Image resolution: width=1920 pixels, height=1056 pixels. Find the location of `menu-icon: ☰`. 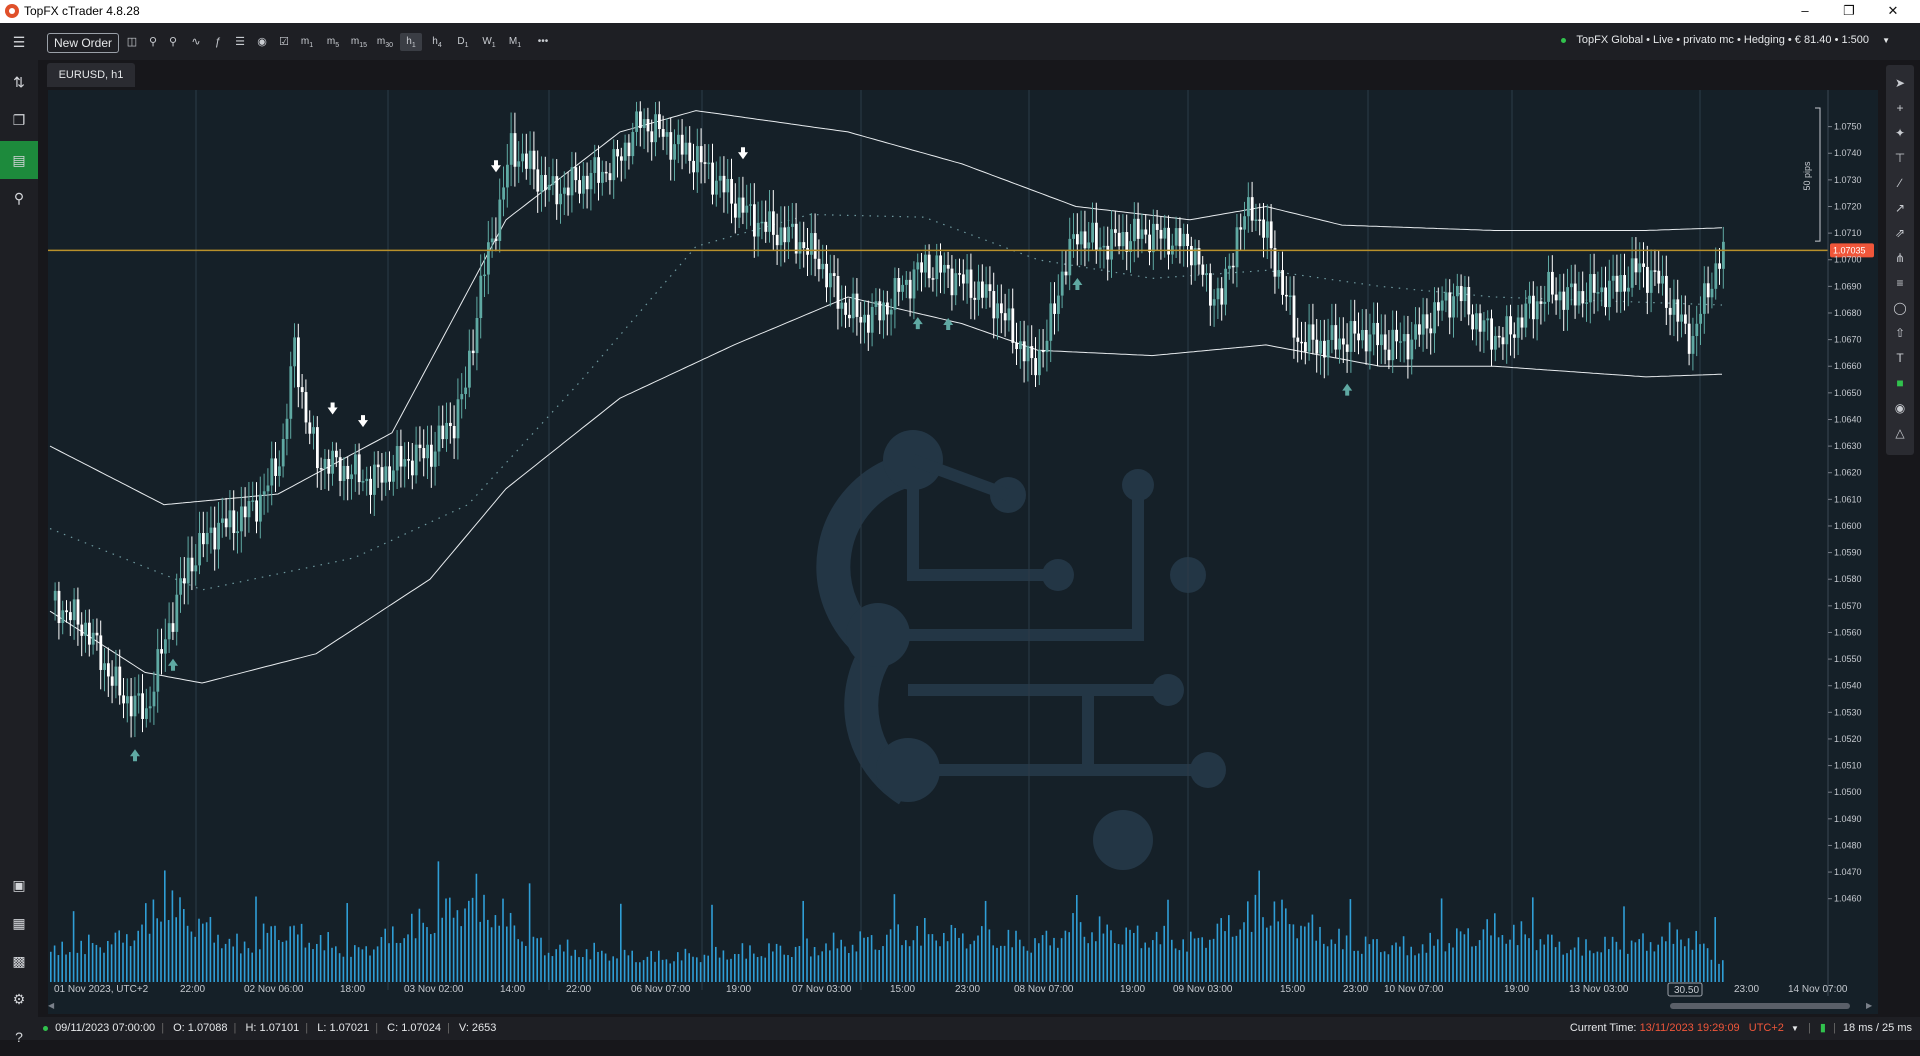

menu-icon: ☰ is located at coordinates (19, 42).